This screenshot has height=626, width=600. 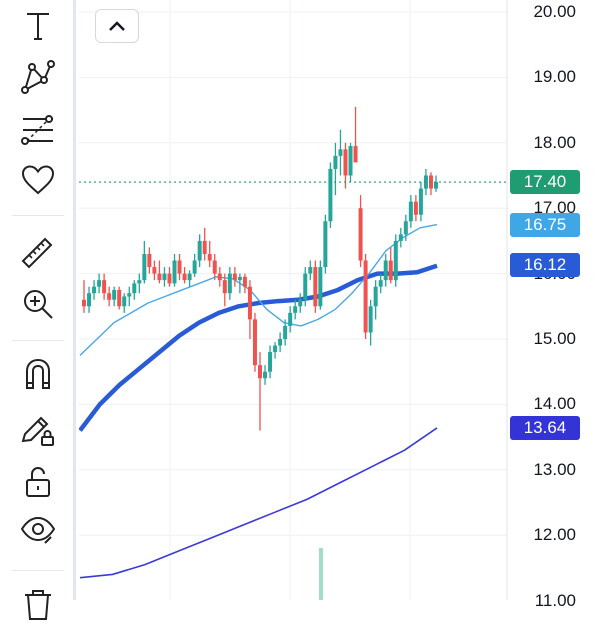 I want to click on unlock-tool-button, so click(x=38, y=482).